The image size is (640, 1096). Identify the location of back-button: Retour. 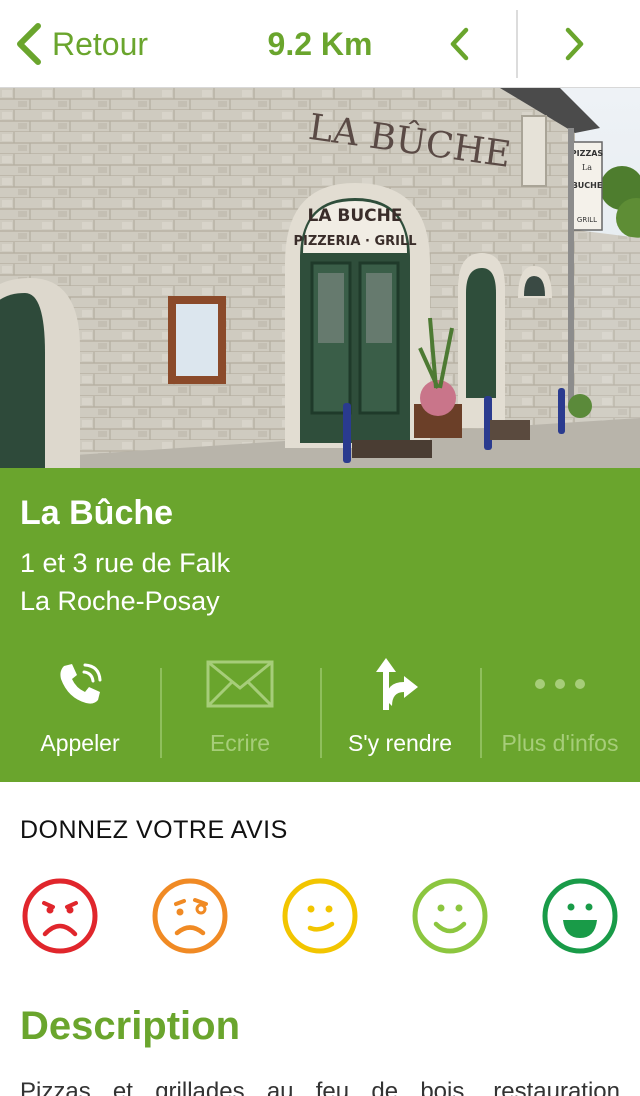
(81, 44).